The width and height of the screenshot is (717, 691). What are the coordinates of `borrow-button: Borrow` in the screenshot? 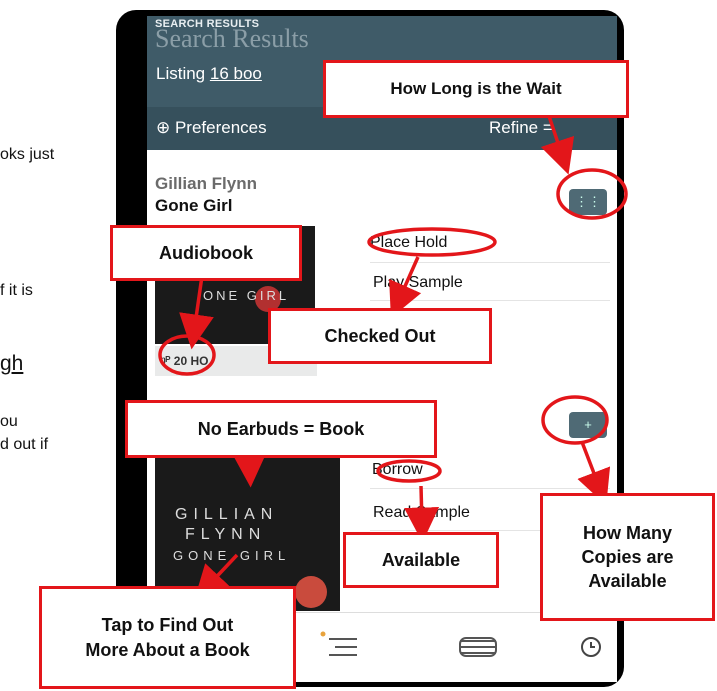 It's located at (397, 470).